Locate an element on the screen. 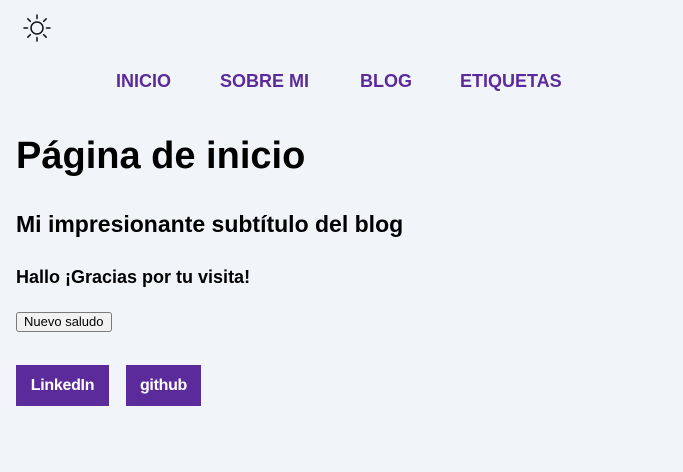 This screenshot has height=472, width=683. main-nav: INICIO SOBRE MI BLOG ETIQUETAS is located at coordinates (341, 81).